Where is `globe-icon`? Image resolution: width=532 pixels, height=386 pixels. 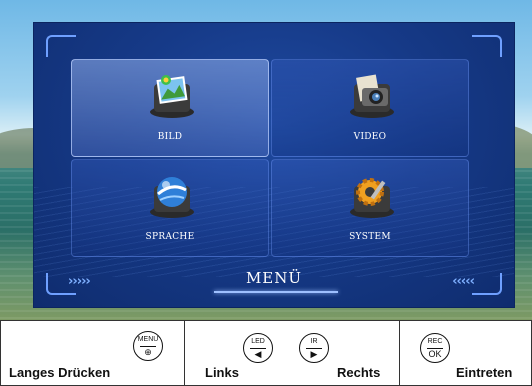 globe-icon is located at coordinates (172, 197).